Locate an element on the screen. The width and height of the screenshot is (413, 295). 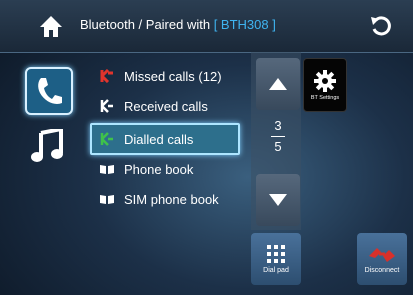
list-item-label: Received calls is located at coordinates (166, 106).